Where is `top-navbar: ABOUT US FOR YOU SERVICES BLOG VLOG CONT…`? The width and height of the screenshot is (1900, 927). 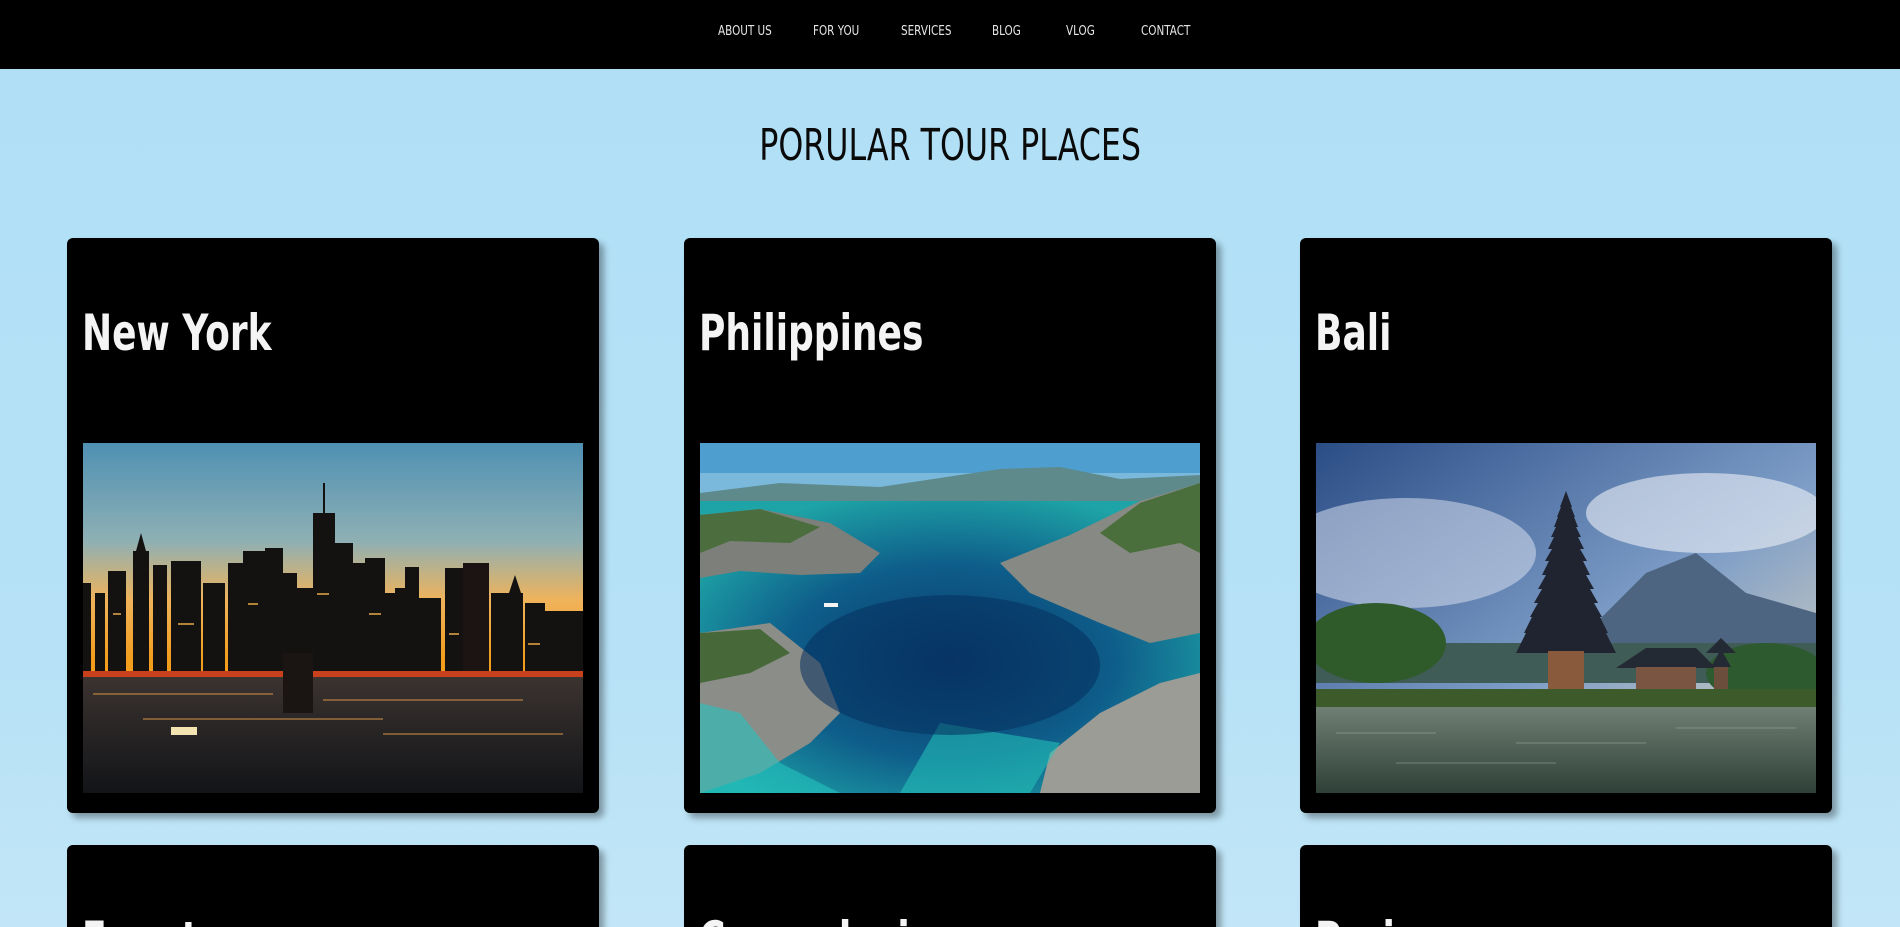 top-navbar: ABOUT US FOR YOU SERVICES BLOG VLOG CONT… is located at coordinates (950, 34).